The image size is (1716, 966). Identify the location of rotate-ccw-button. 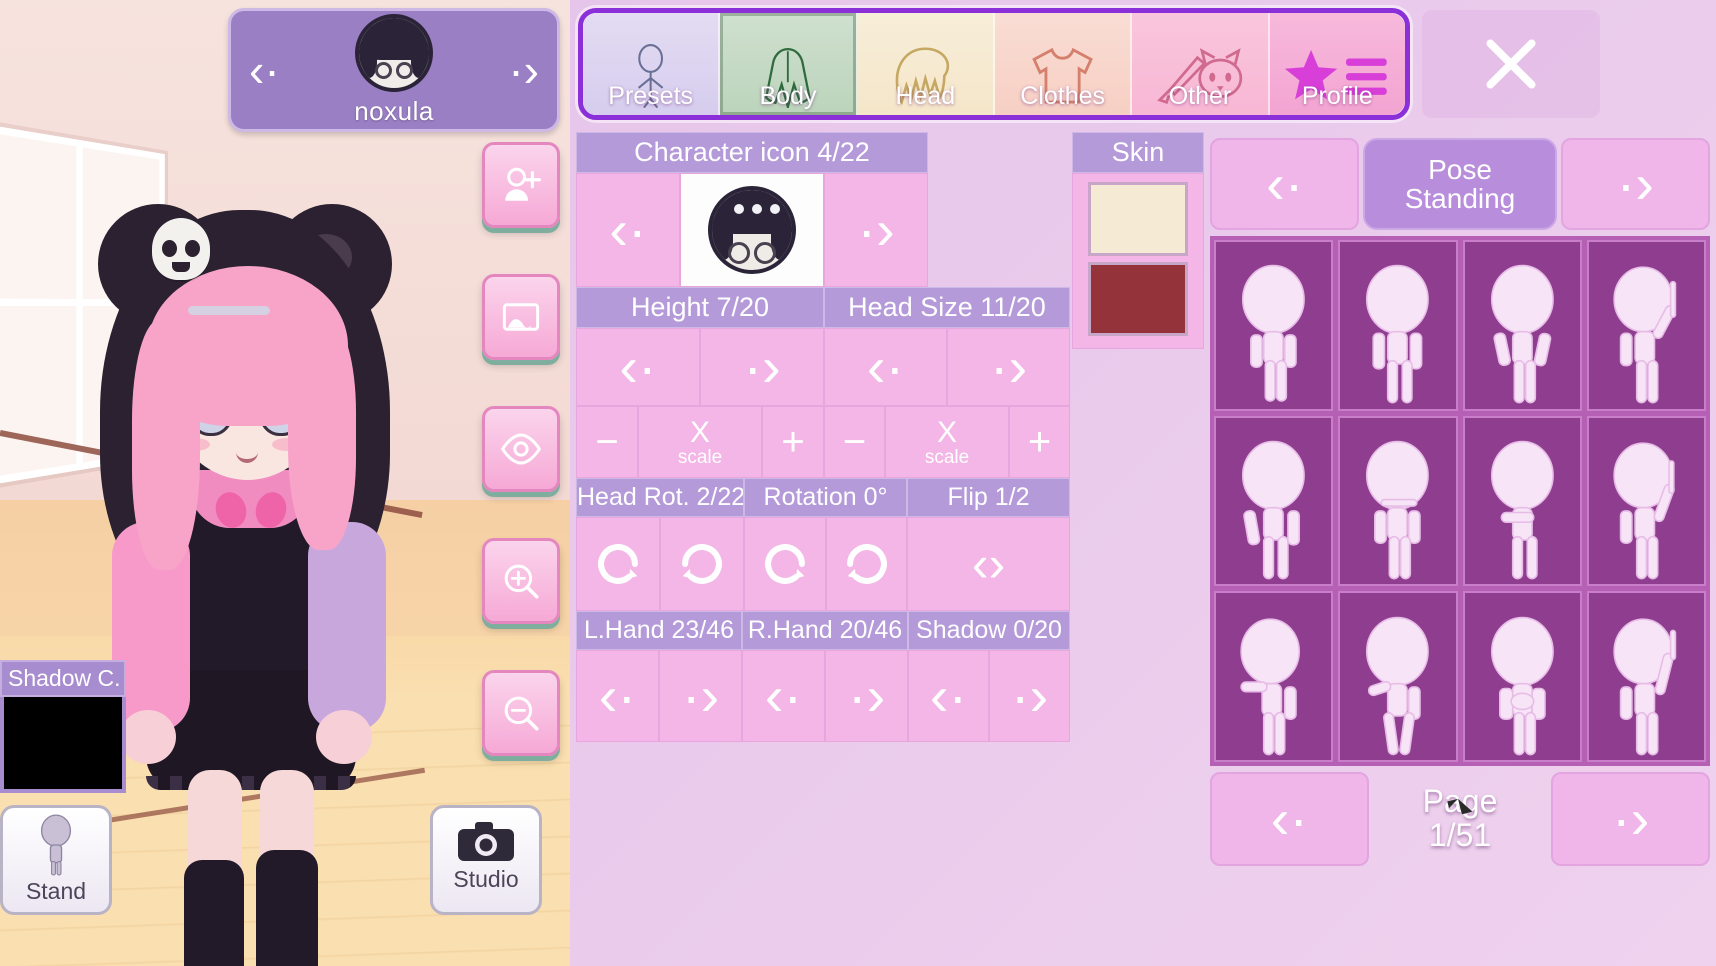
(866, 564).